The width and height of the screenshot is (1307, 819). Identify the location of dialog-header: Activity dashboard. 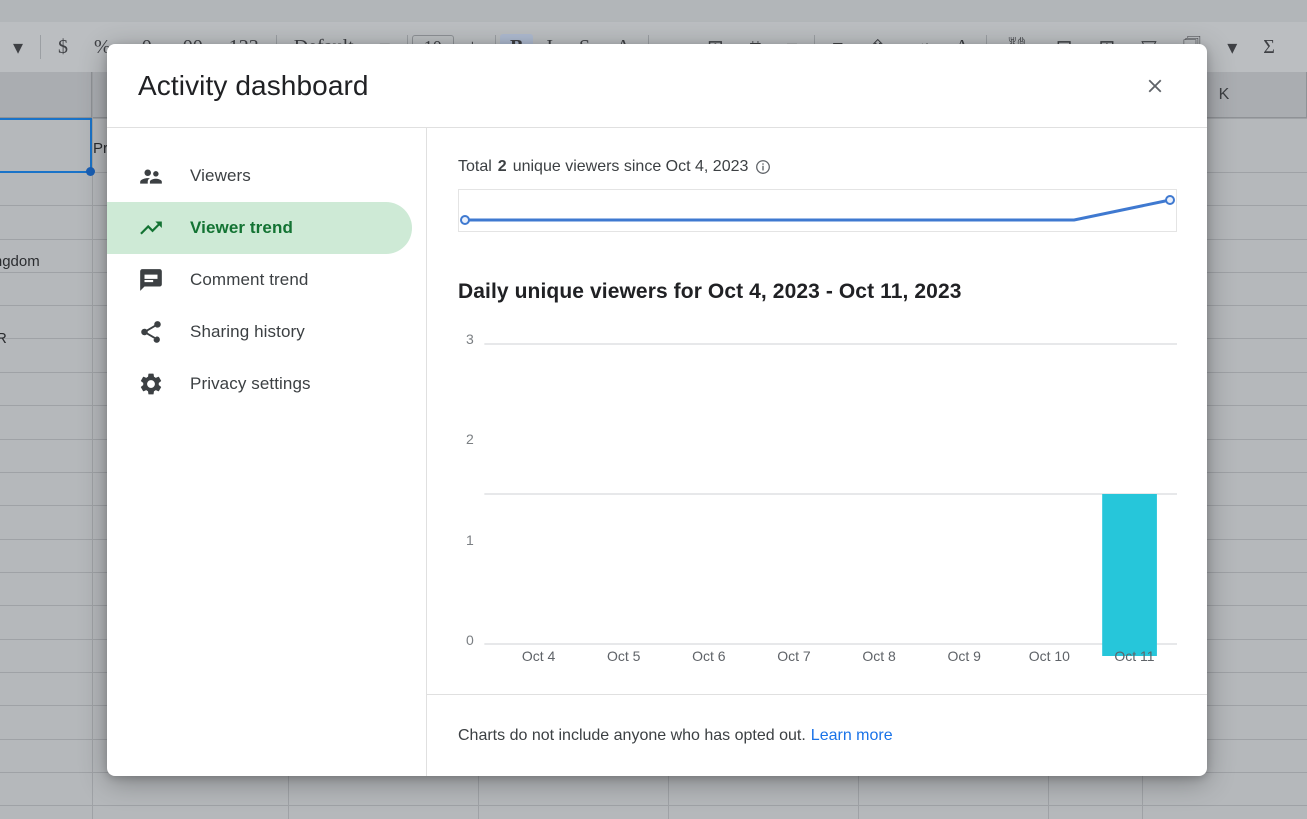
(657, 85).